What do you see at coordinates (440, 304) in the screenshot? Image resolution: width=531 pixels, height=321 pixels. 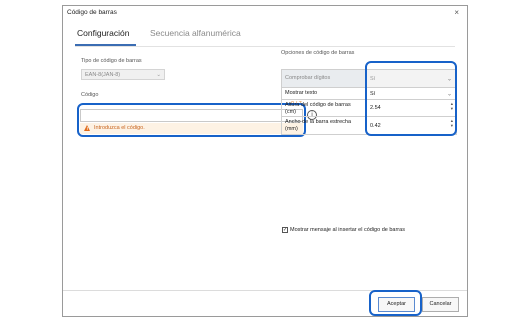 I see `cancel-button: Cancelar` at bounding box center [440, 304].